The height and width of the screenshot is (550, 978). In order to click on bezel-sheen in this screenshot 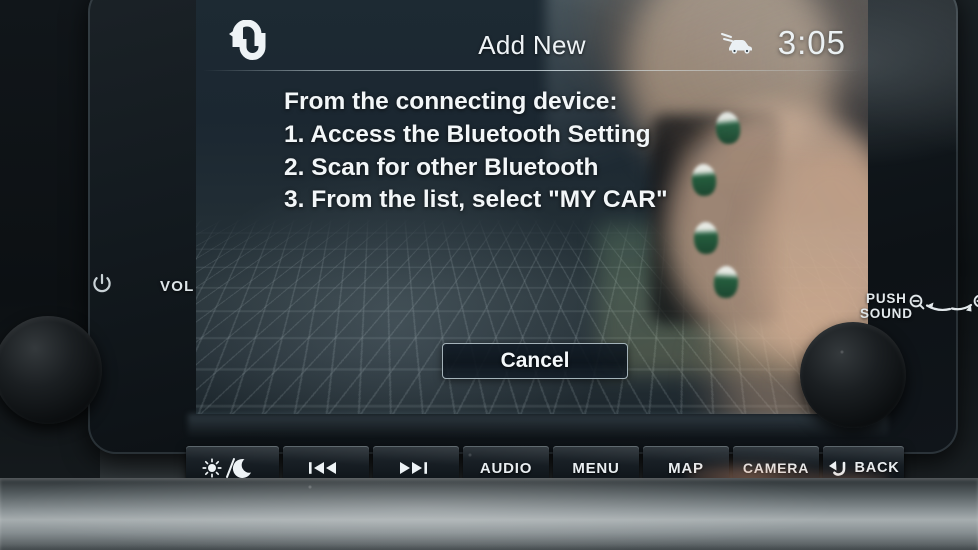, I will do `click(538, 428)`.